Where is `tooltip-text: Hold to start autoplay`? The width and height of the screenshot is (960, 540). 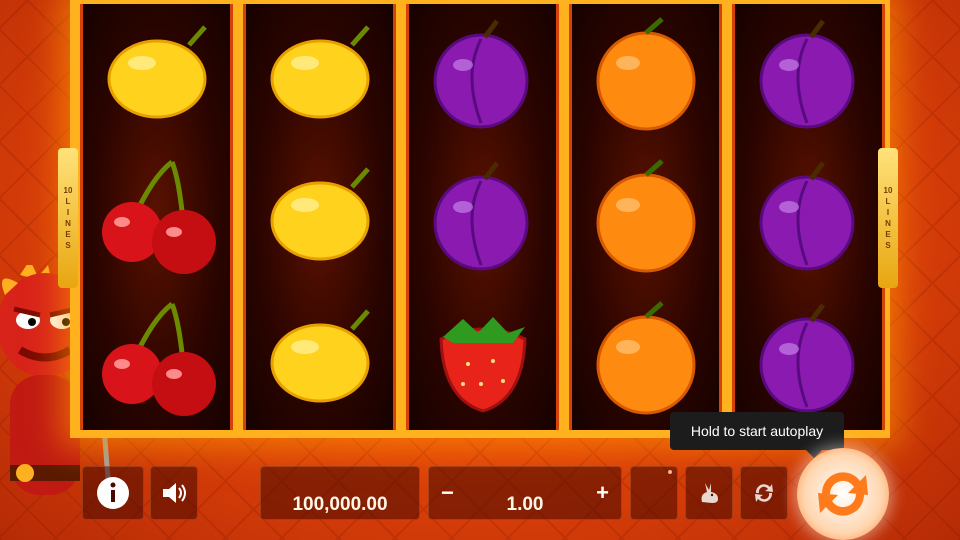 tooltip-text: Hold to start autoplay is located at coordinates (757, 431).